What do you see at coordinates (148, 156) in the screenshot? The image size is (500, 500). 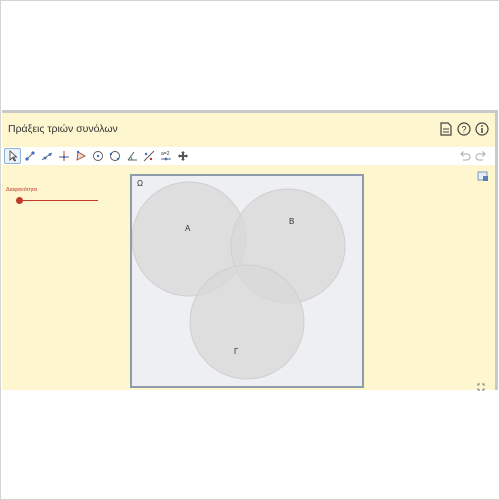 I see `reflect-tool-icon` at bounding box center [148, 156].